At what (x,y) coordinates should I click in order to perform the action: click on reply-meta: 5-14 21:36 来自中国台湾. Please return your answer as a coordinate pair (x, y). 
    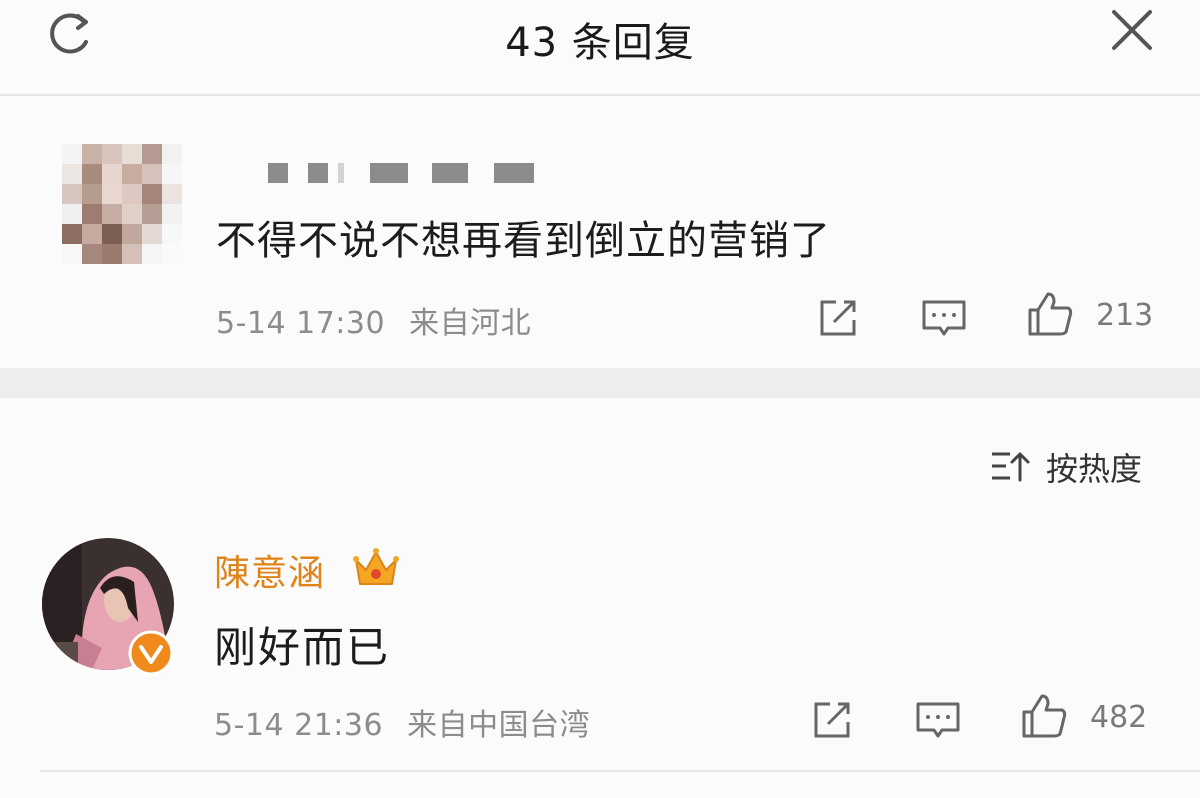
    Looking at the image, I should click on (402, 722).